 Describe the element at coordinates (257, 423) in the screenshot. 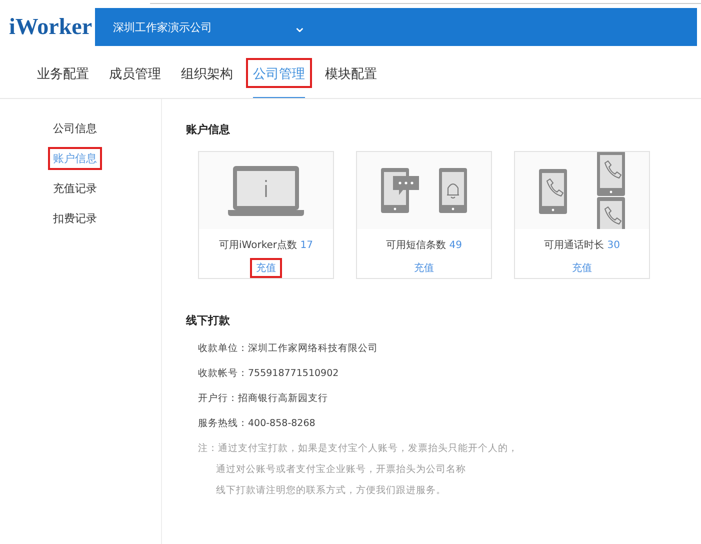

I see `payment-detail: 服务热线：400-858-8268` at that location.